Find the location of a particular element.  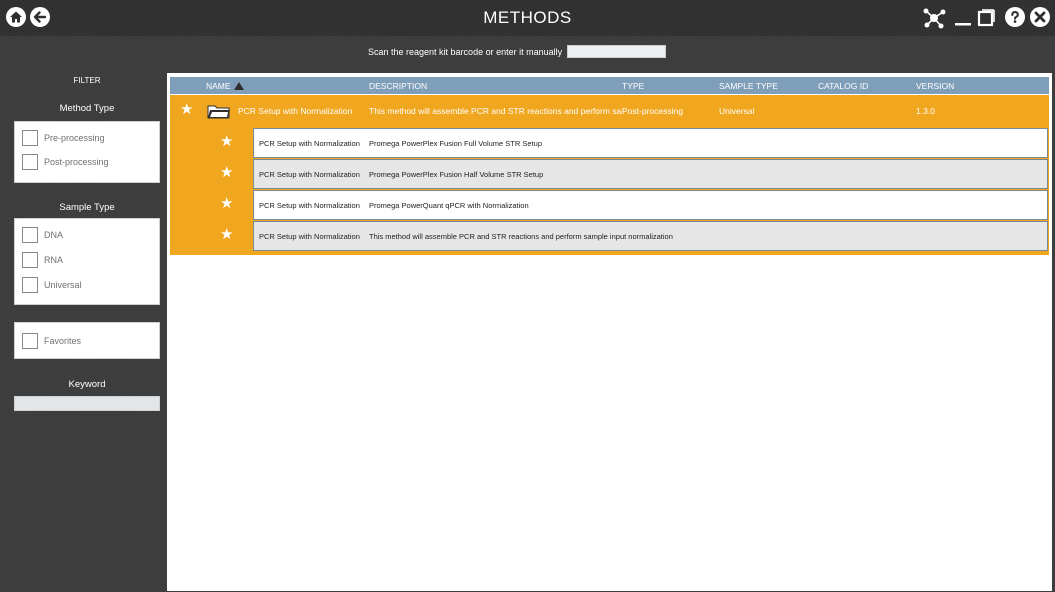

help-button is located at coordinates (1015, 17).